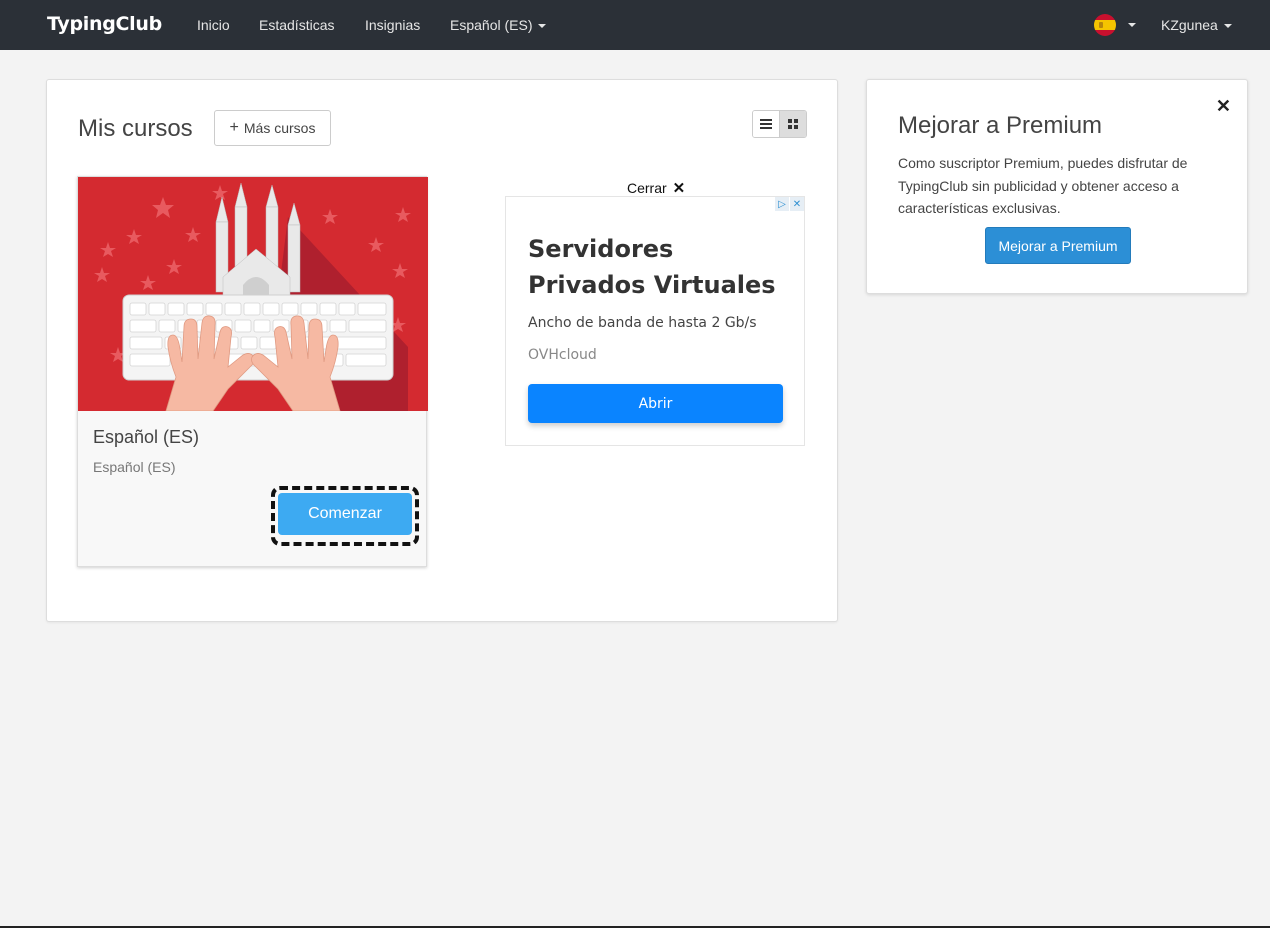 The height and width of the screenshot is (928, 1270). I want to click on upgrade-premium-button: Mejorar a Premium, so click(1058, 245).